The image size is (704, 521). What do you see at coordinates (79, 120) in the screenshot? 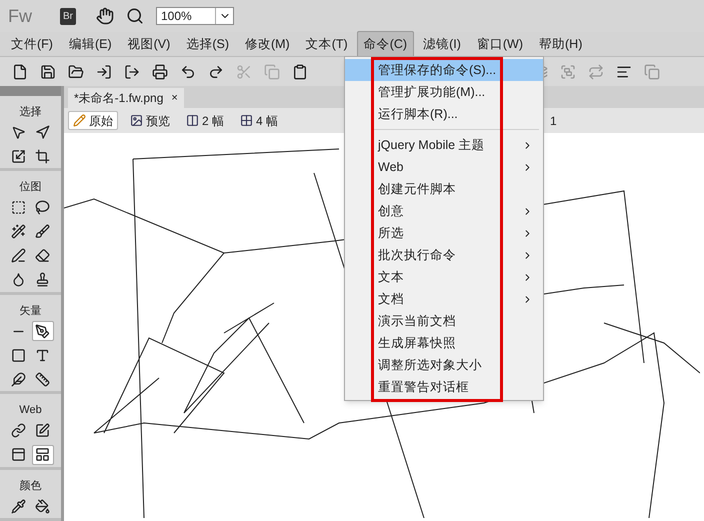
I see `pencil-icon` at bounding box center [79, 120].